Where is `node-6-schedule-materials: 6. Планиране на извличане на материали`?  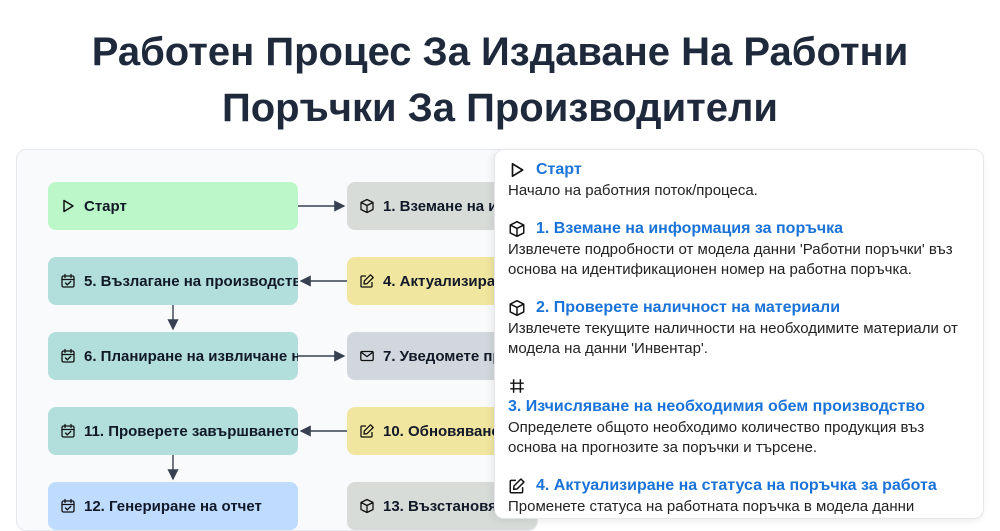
node-6-schedule-materials: 6. Планиране на извличане на материали is located at coordinates (173, 356).